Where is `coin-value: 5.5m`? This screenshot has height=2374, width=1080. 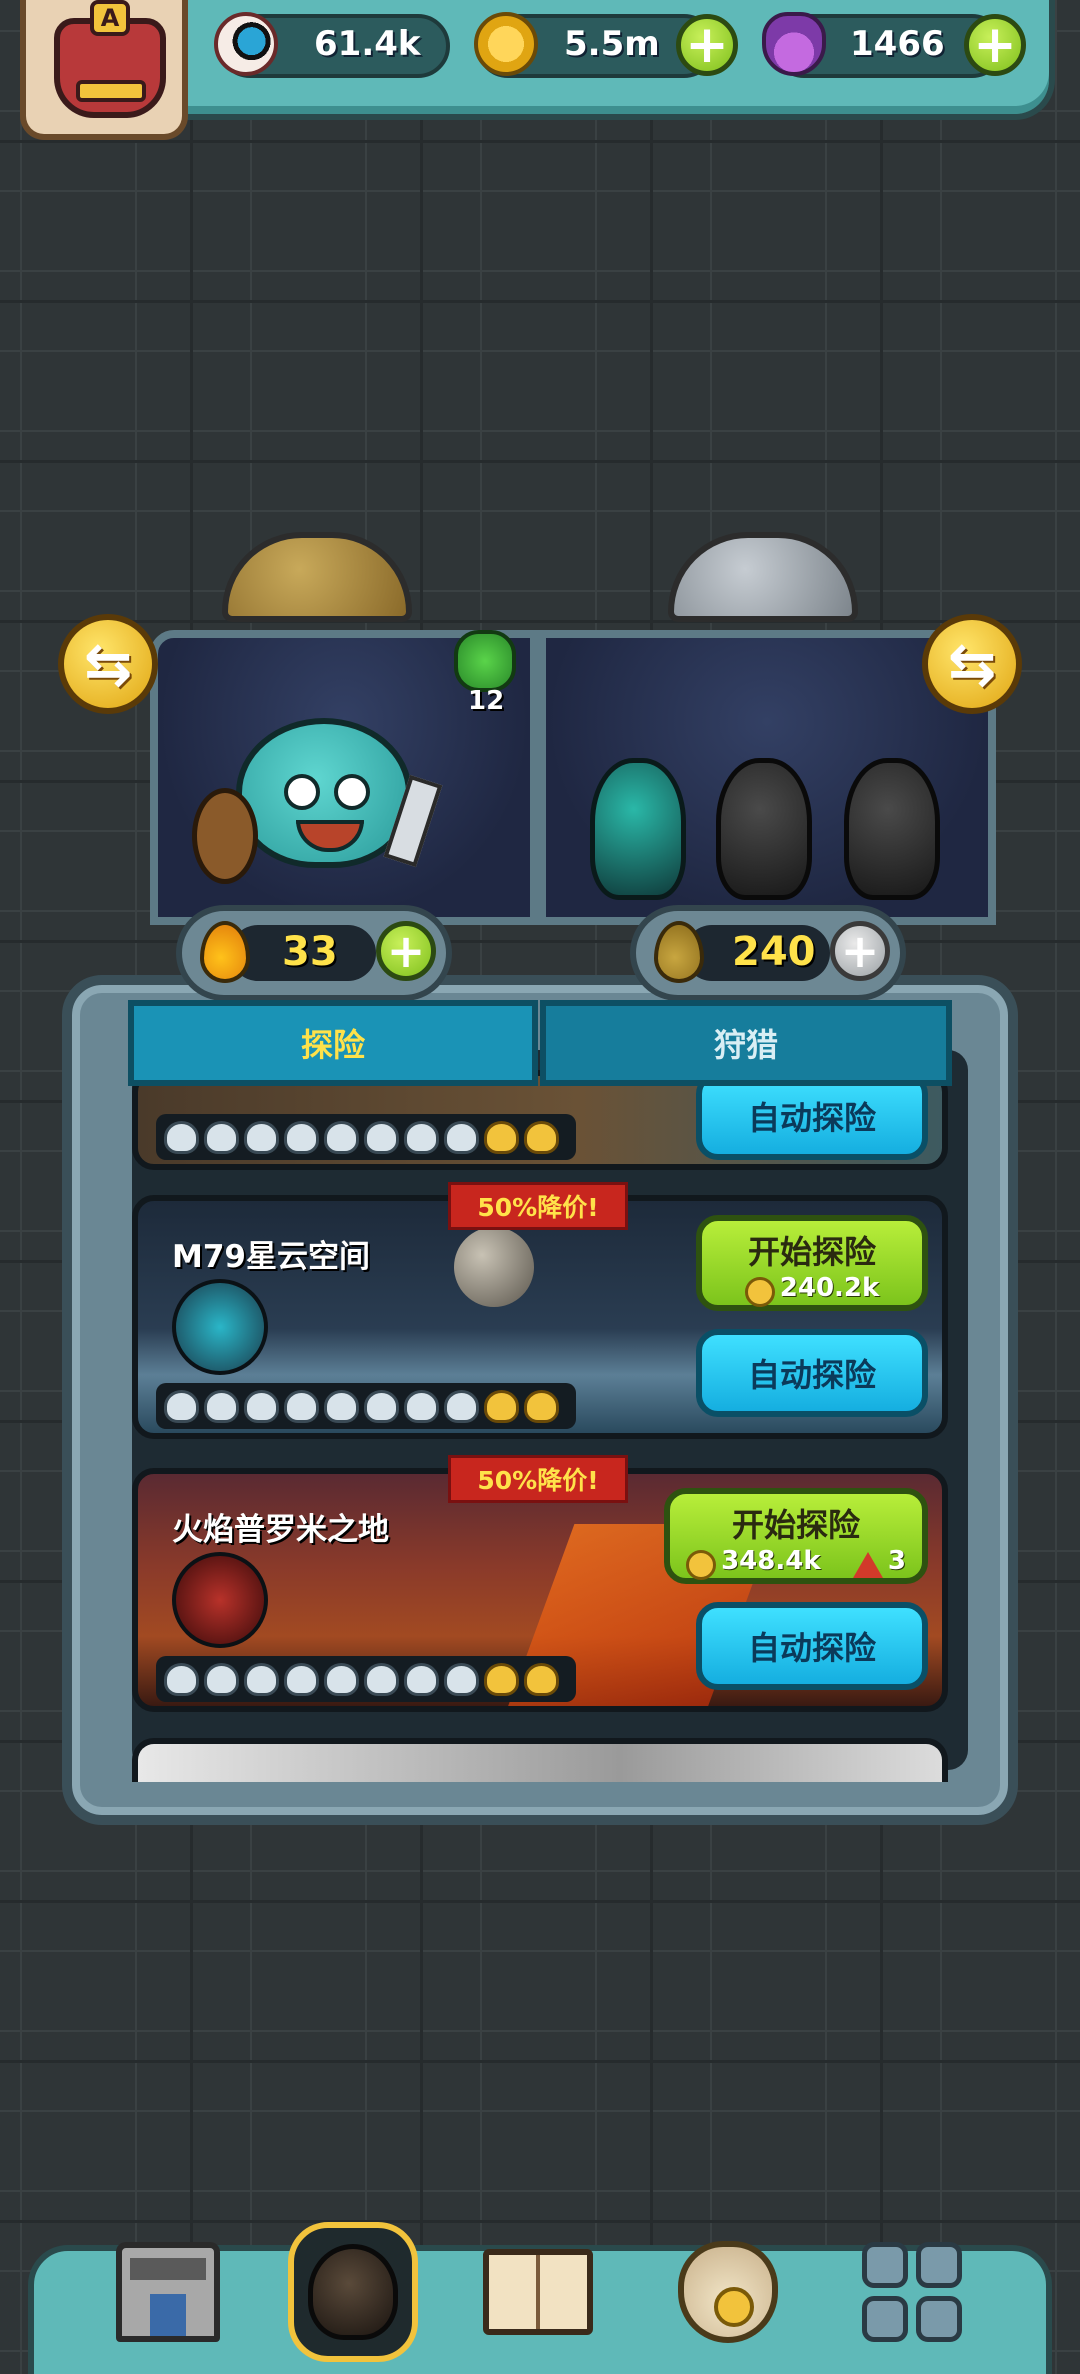 coin-value: 5.5m is located at coordinates (612, 44).